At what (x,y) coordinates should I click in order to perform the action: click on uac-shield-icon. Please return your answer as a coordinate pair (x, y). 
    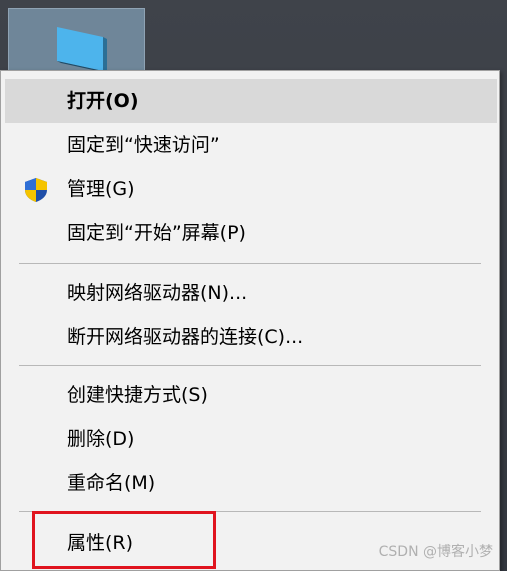
    Looking at the image, I should click on (36, 190).